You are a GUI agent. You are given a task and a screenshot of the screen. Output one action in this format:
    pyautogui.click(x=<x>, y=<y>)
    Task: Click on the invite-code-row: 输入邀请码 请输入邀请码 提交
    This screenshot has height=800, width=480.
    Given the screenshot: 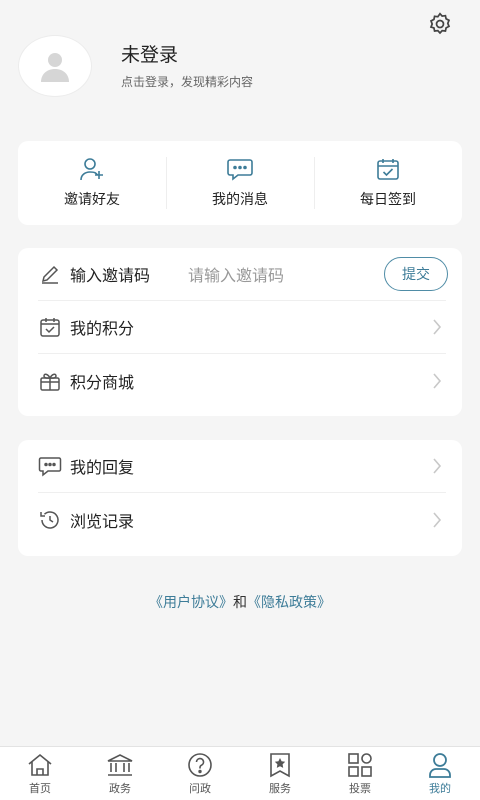 What is the action you would take?
    pyautogui.click(x=243, y=274)
    